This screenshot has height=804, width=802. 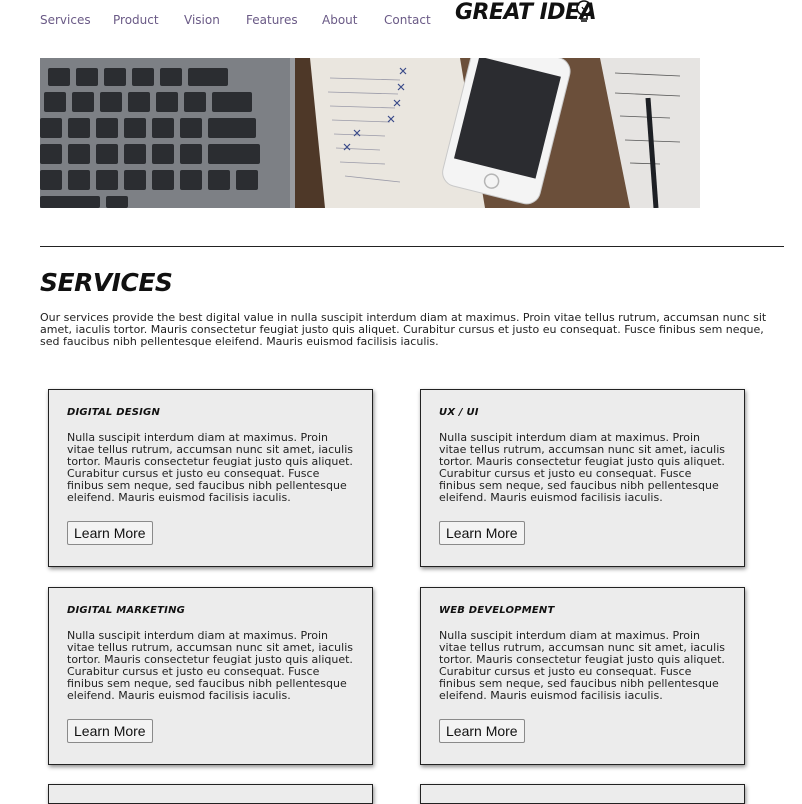 I want to click on nav-link-features: Features, so click(x=284, y=20).